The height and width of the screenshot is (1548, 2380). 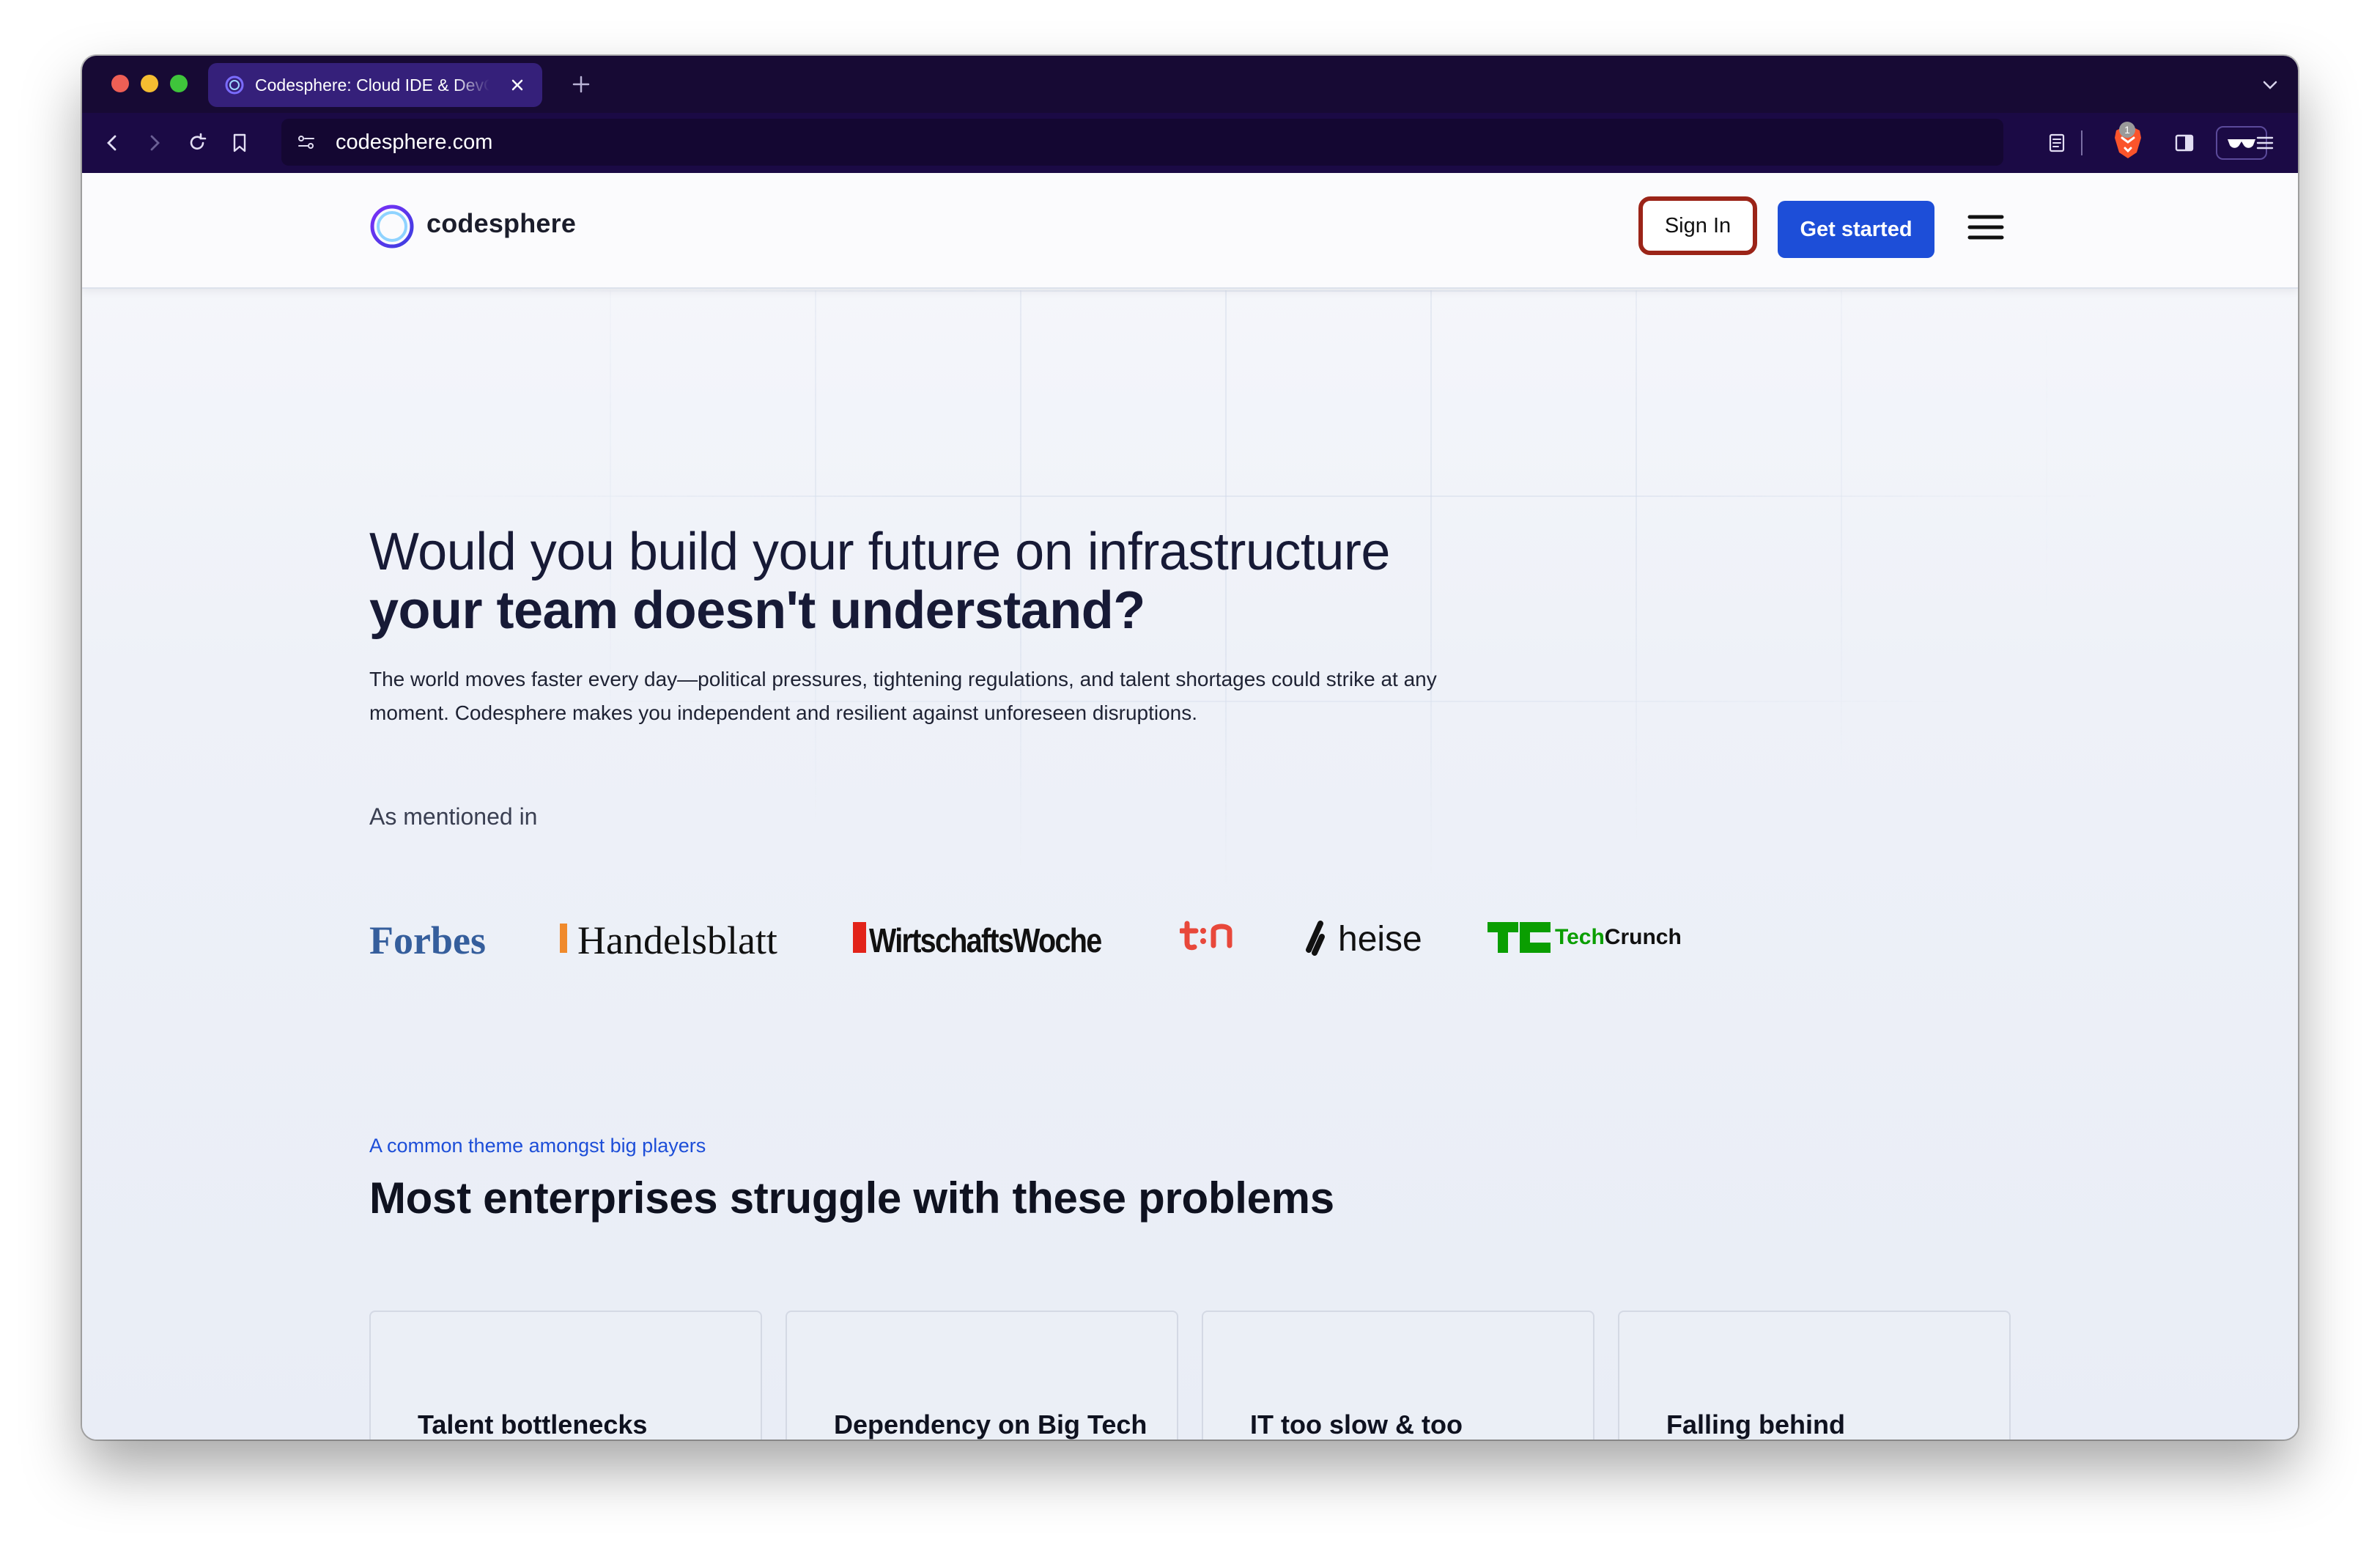 I want to click on heise-slash-mark, so click(x=1315, y=938).